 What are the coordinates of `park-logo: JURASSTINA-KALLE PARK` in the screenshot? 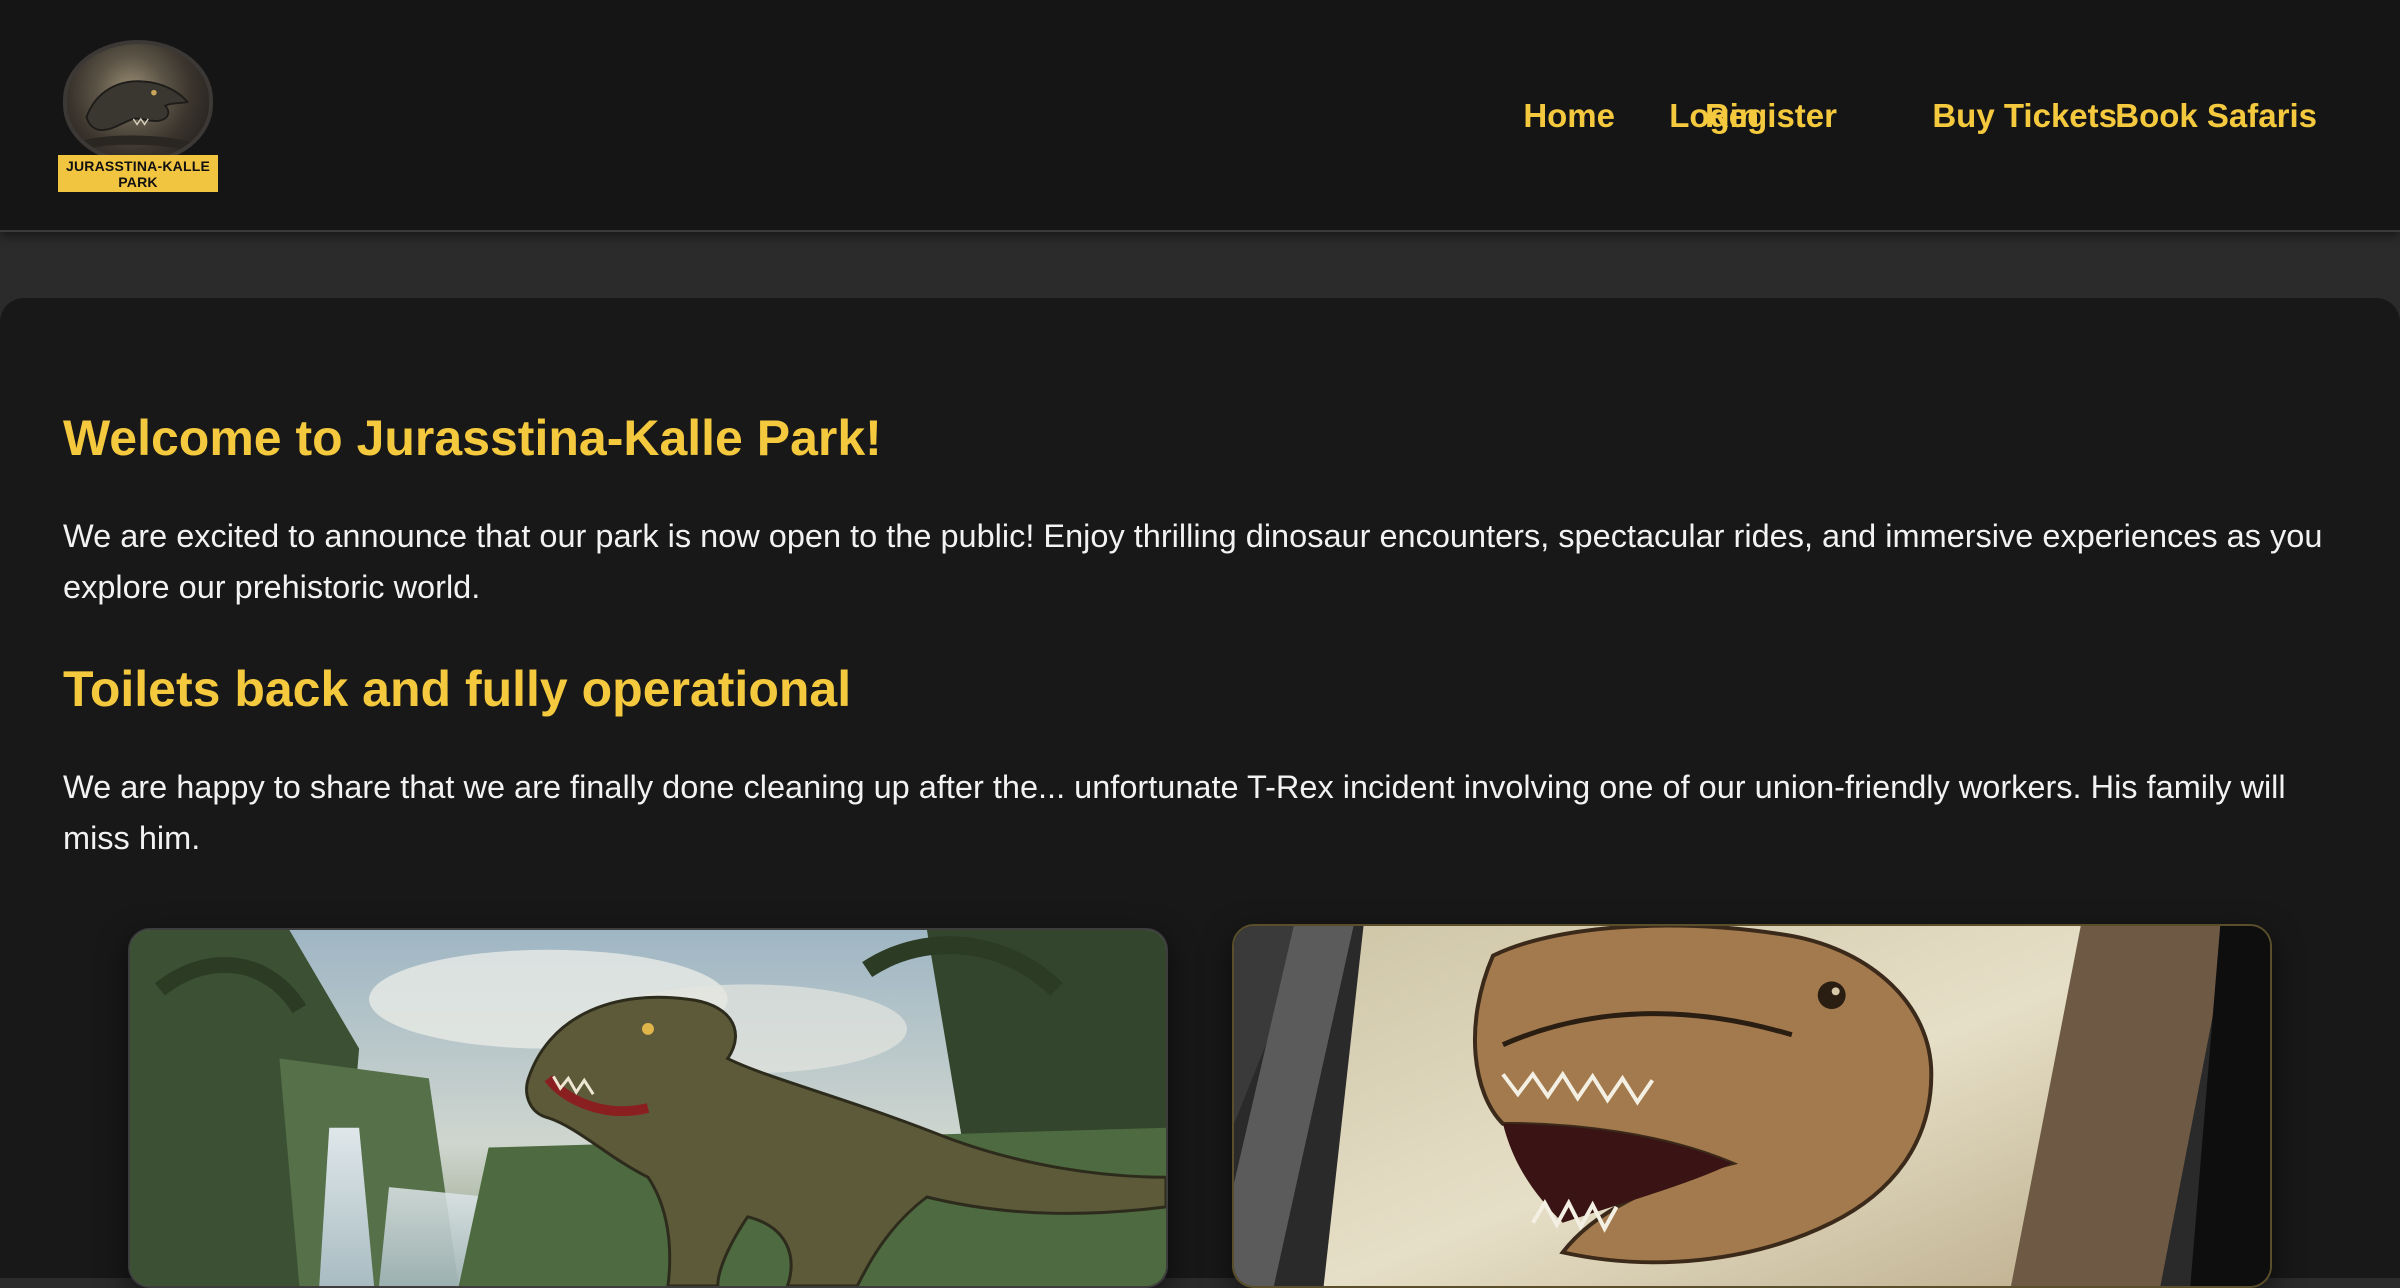 It's located at (138, 116).